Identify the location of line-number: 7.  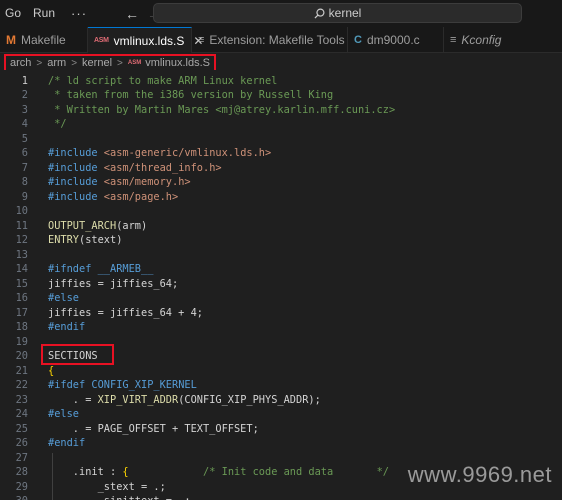
(24, 167).